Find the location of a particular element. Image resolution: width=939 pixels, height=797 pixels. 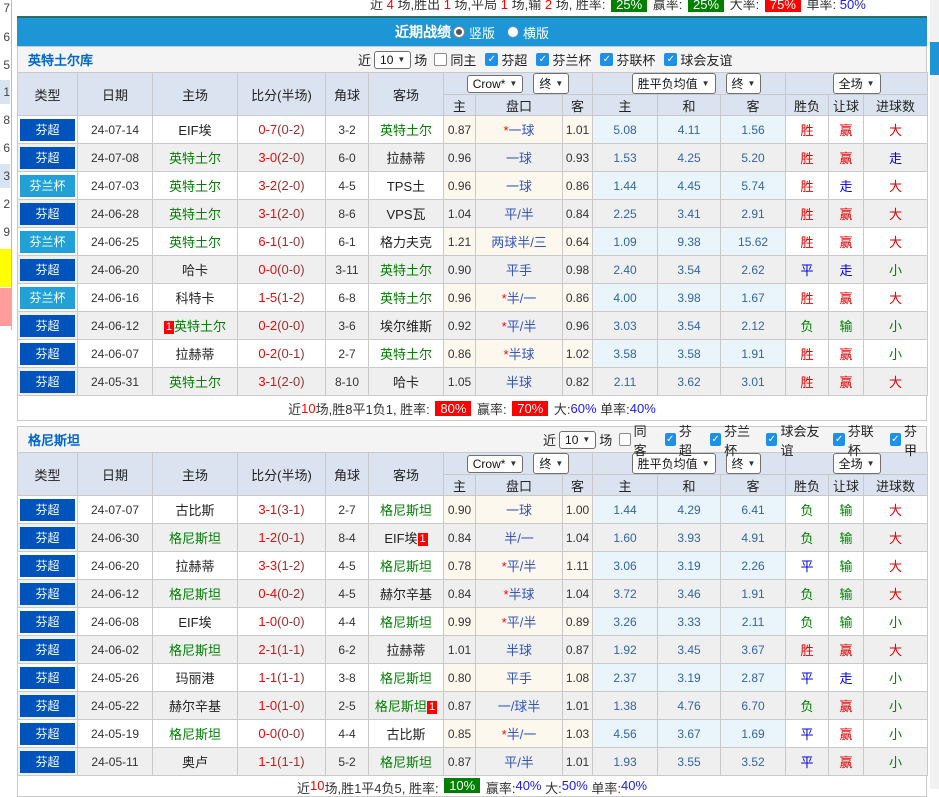

away-team-name: 拉赫蒂 is located at coordinates (406, 650).